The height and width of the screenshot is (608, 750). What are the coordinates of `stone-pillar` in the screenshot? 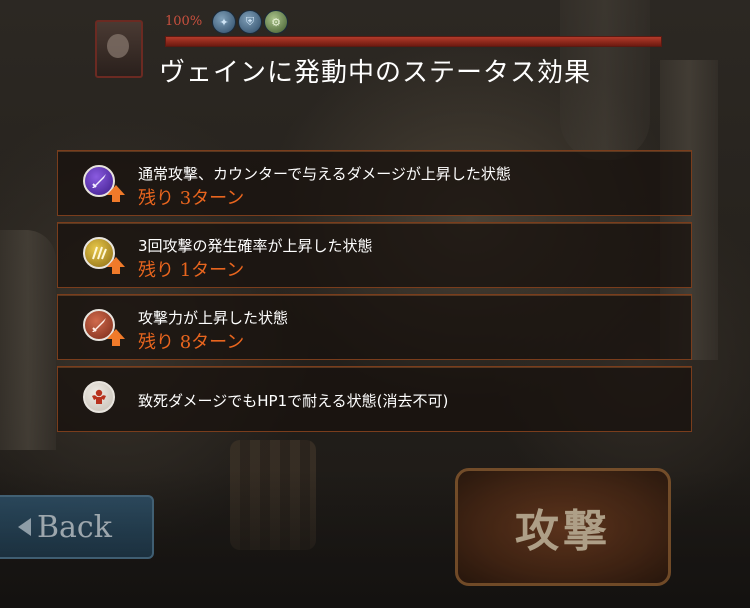 It's located at (28, 340).